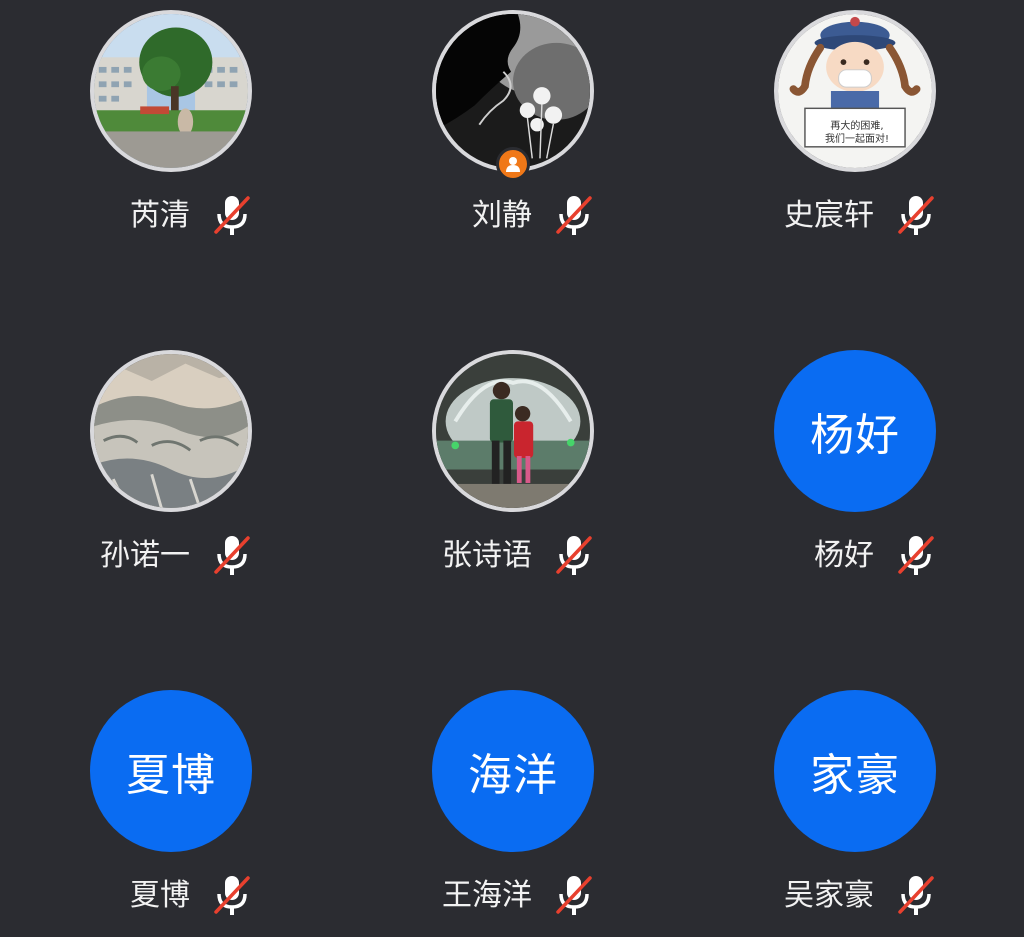  I want to click on participant-name: 夏博, so click(160, 895).